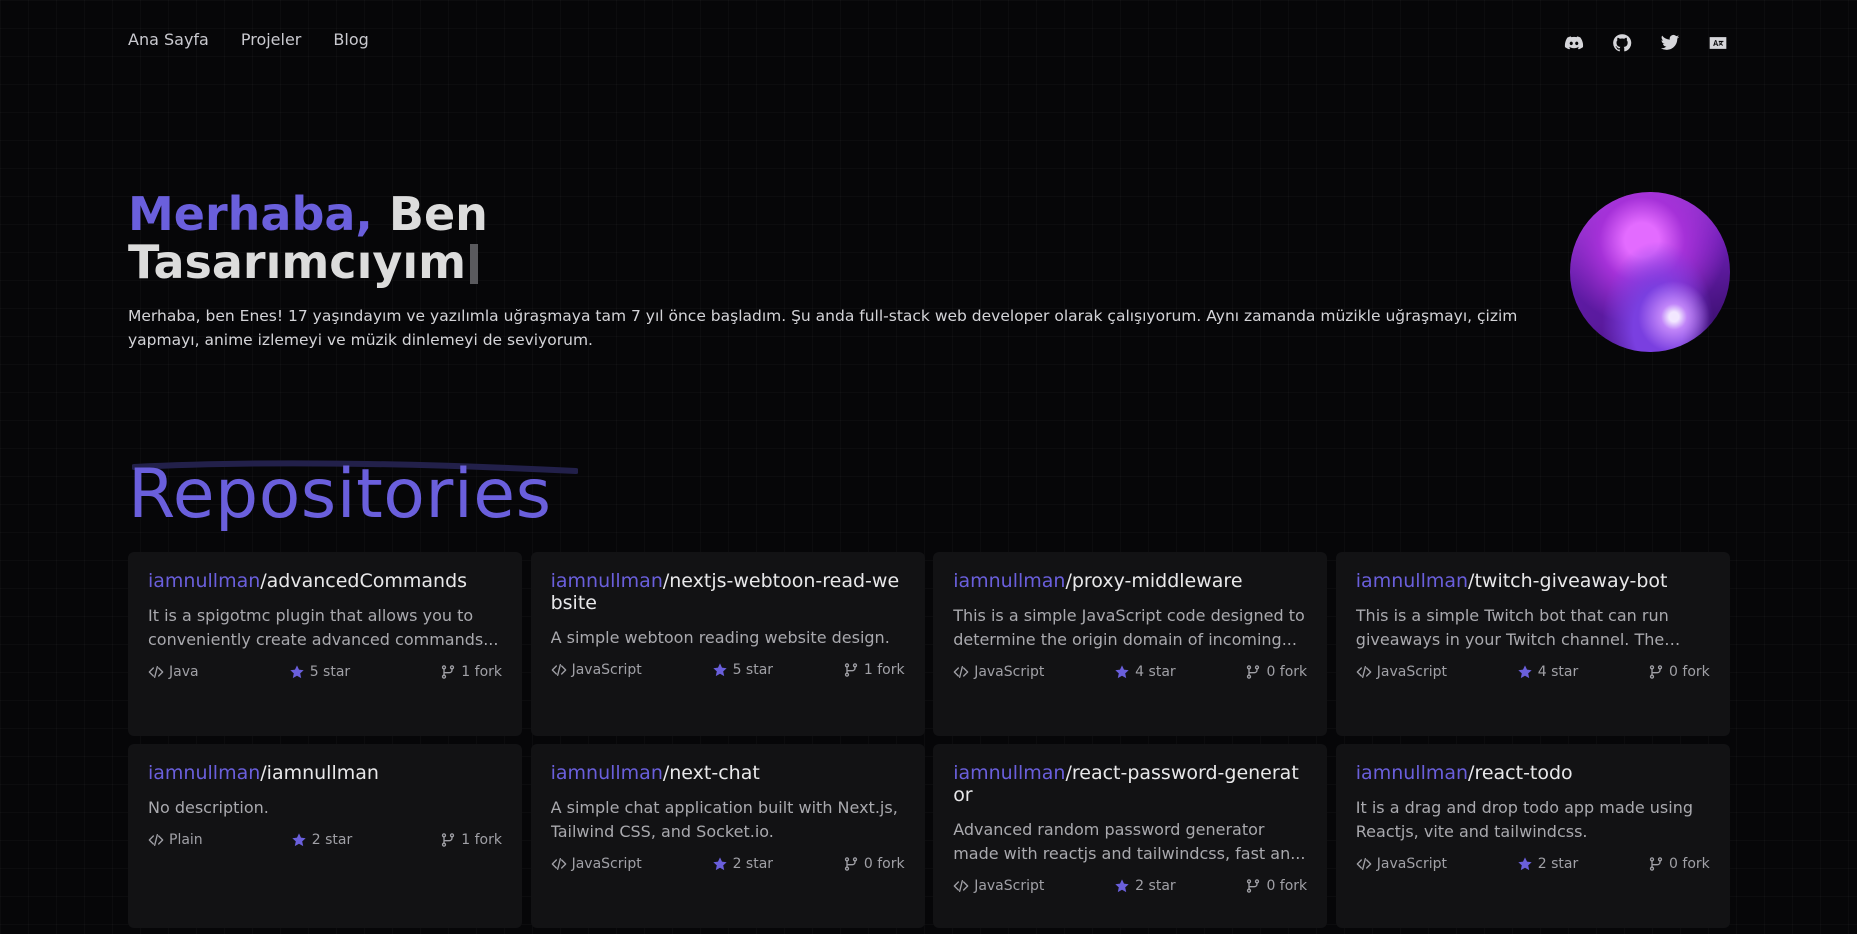  What do you see at coordinates (340, 494) in the screenshot?
I see `repositories-heading: Repositories` at bounding box center [340, 494].